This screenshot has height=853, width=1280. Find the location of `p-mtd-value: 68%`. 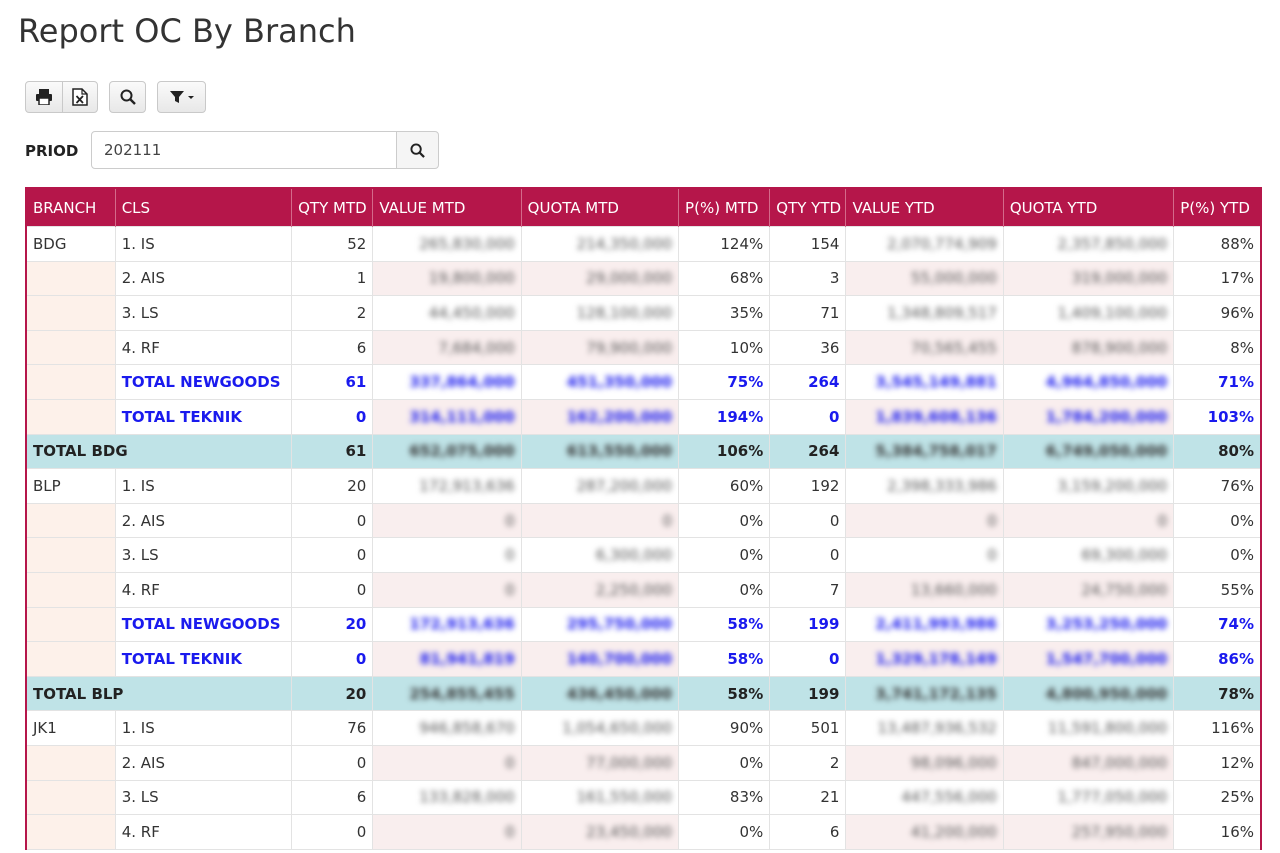

p-mtd-value: 68% is located at coordinates (746, 278).